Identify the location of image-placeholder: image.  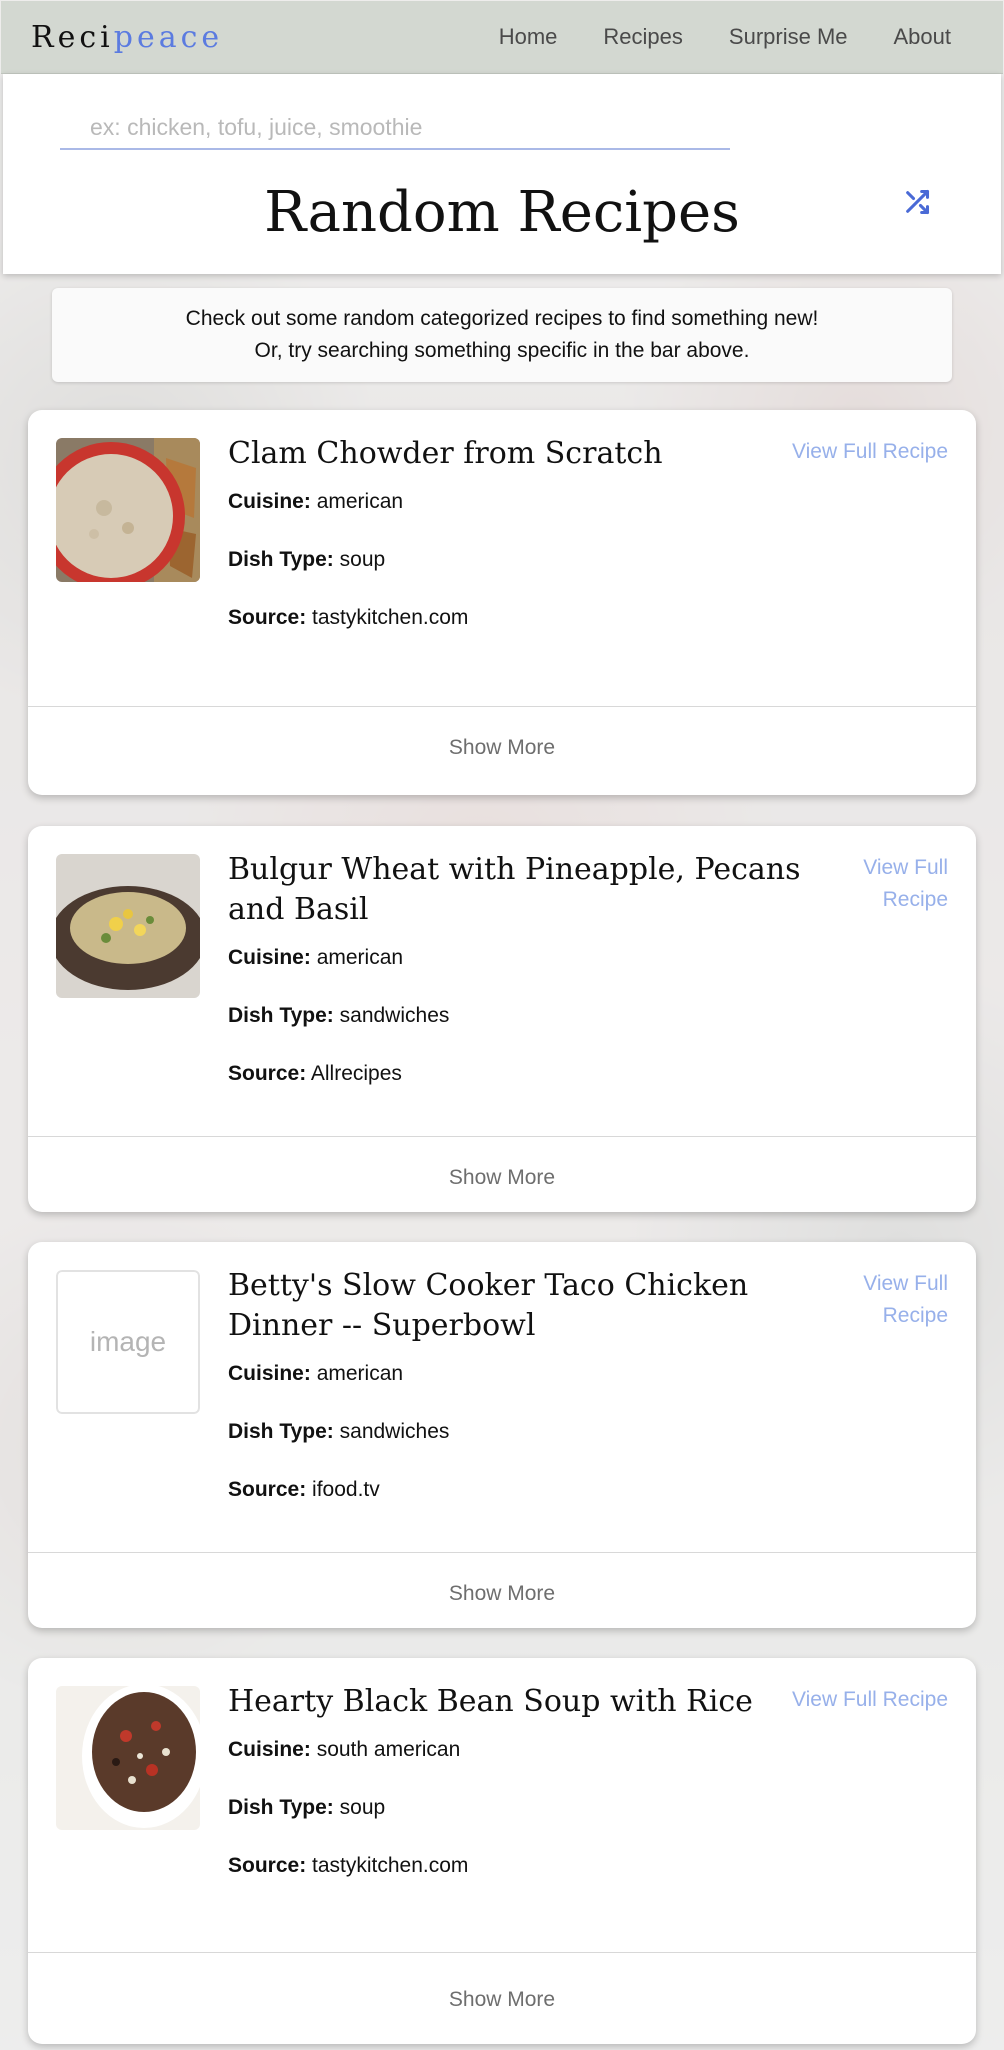
(128, 1342).